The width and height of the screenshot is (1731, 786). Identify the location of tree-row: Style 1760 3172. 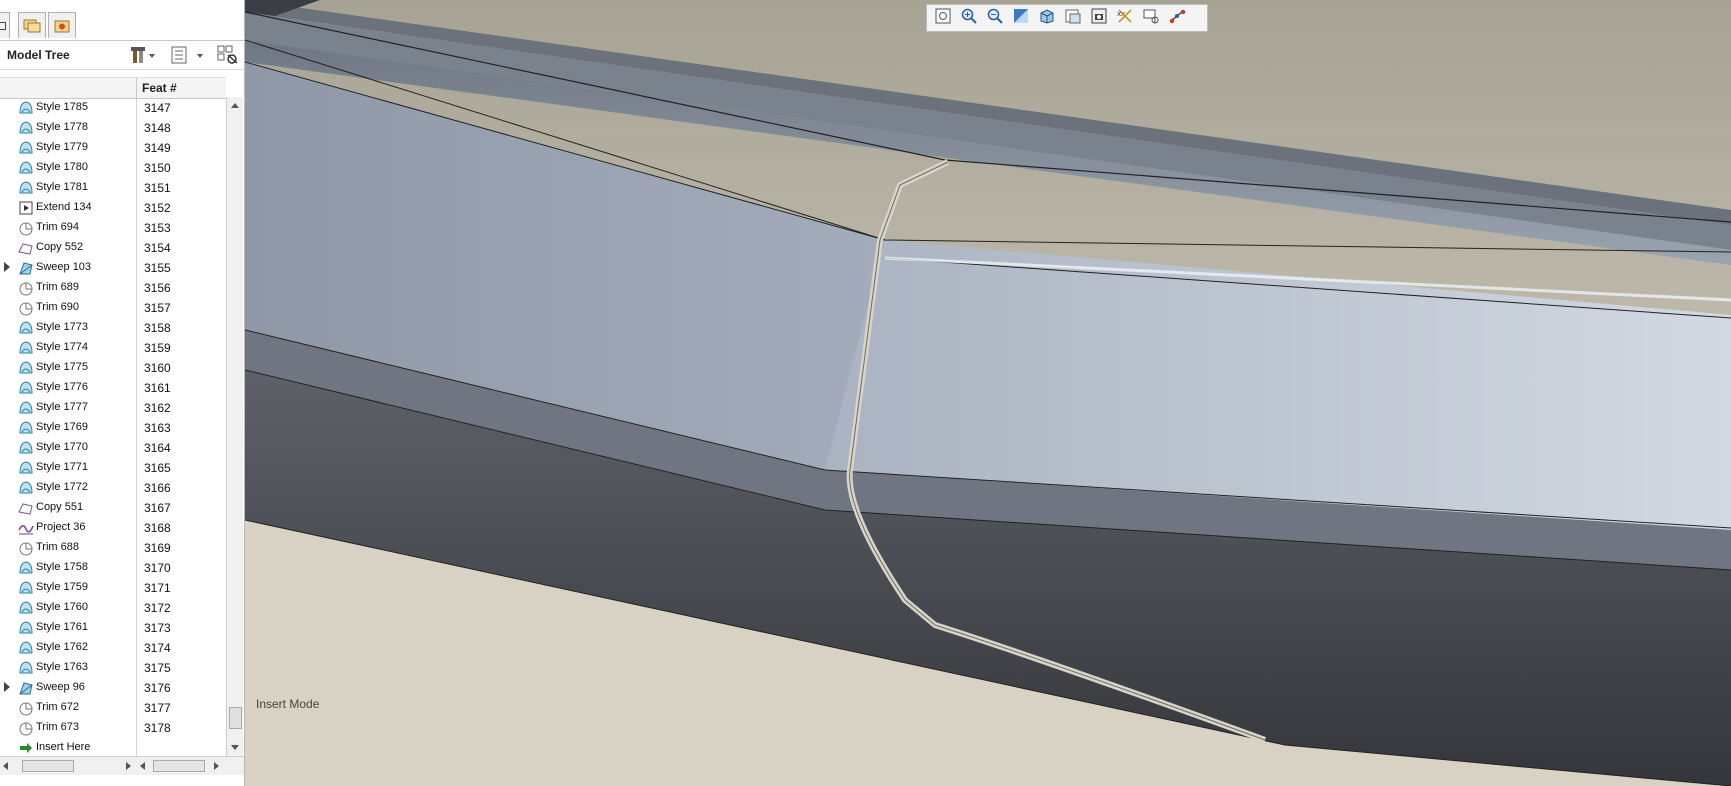
(113, 608).